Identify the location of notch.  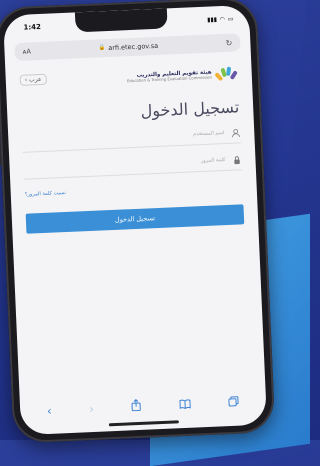
(121, 20).